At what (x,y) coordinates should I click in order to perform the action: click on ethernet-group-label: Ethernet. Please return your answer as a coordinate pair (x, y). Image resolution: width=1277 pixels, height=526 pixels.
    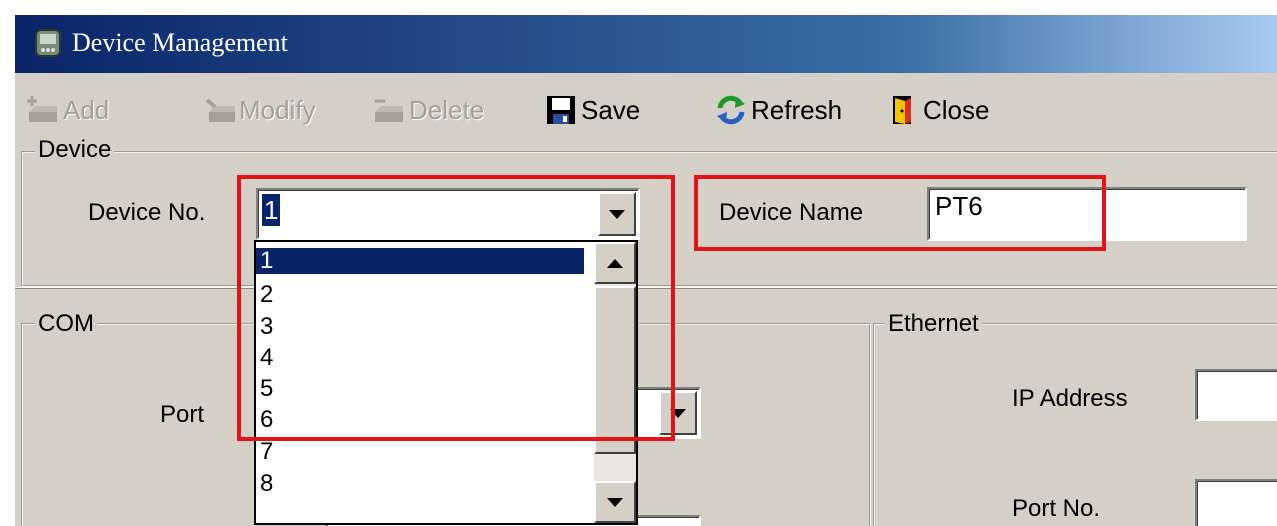
    Looking at the image, I should click on (933, 324).